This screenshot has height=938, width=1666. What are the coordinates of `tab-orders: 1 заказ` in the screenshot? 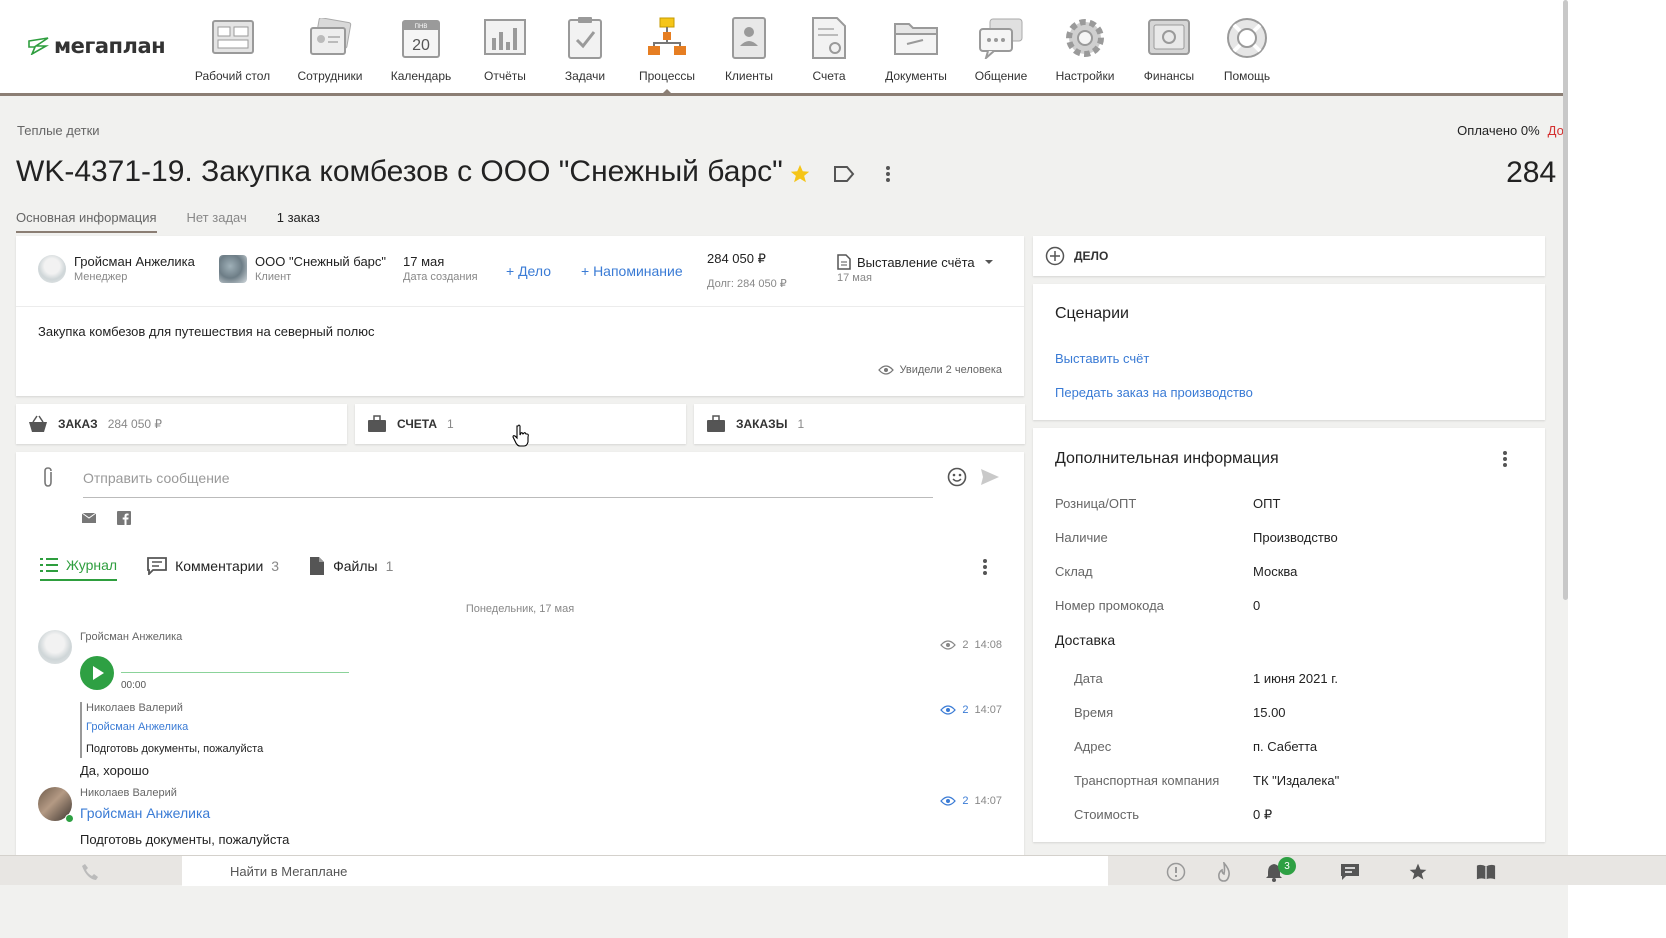 It's located at (298, 221).